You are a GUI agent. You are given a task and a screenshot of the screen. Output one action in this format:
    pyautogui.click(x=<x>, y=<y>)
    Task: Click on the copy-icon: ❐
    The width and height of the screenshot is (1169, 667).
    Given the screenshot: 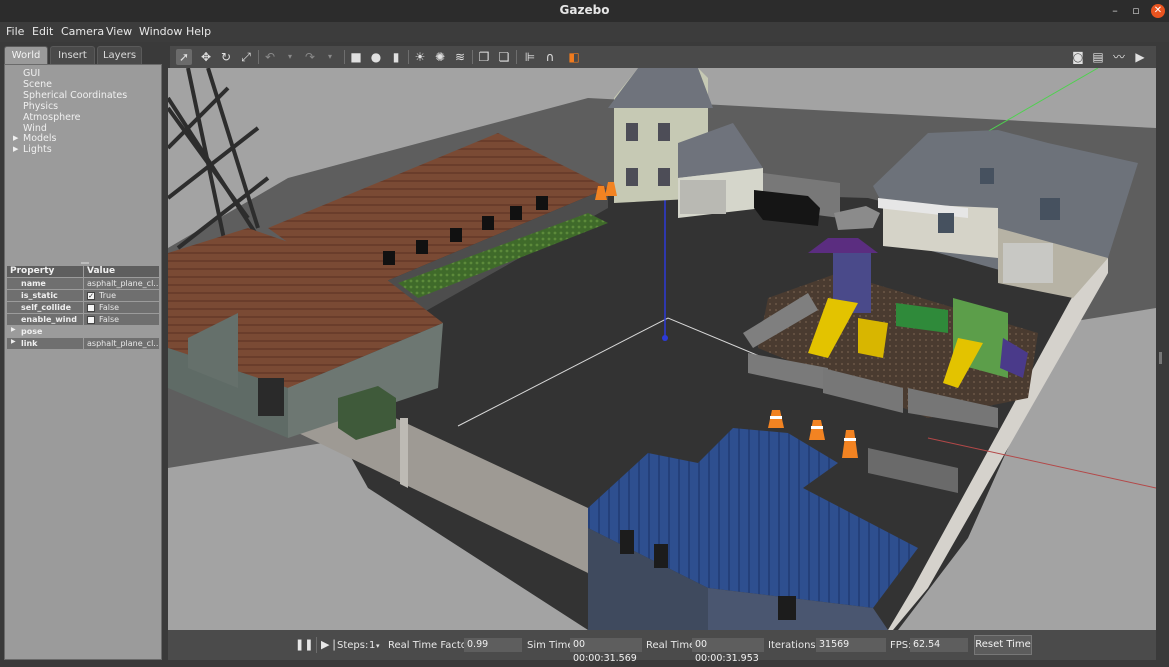 What is the action you would take?
    pyautogui.click(x=484, y=57)
    